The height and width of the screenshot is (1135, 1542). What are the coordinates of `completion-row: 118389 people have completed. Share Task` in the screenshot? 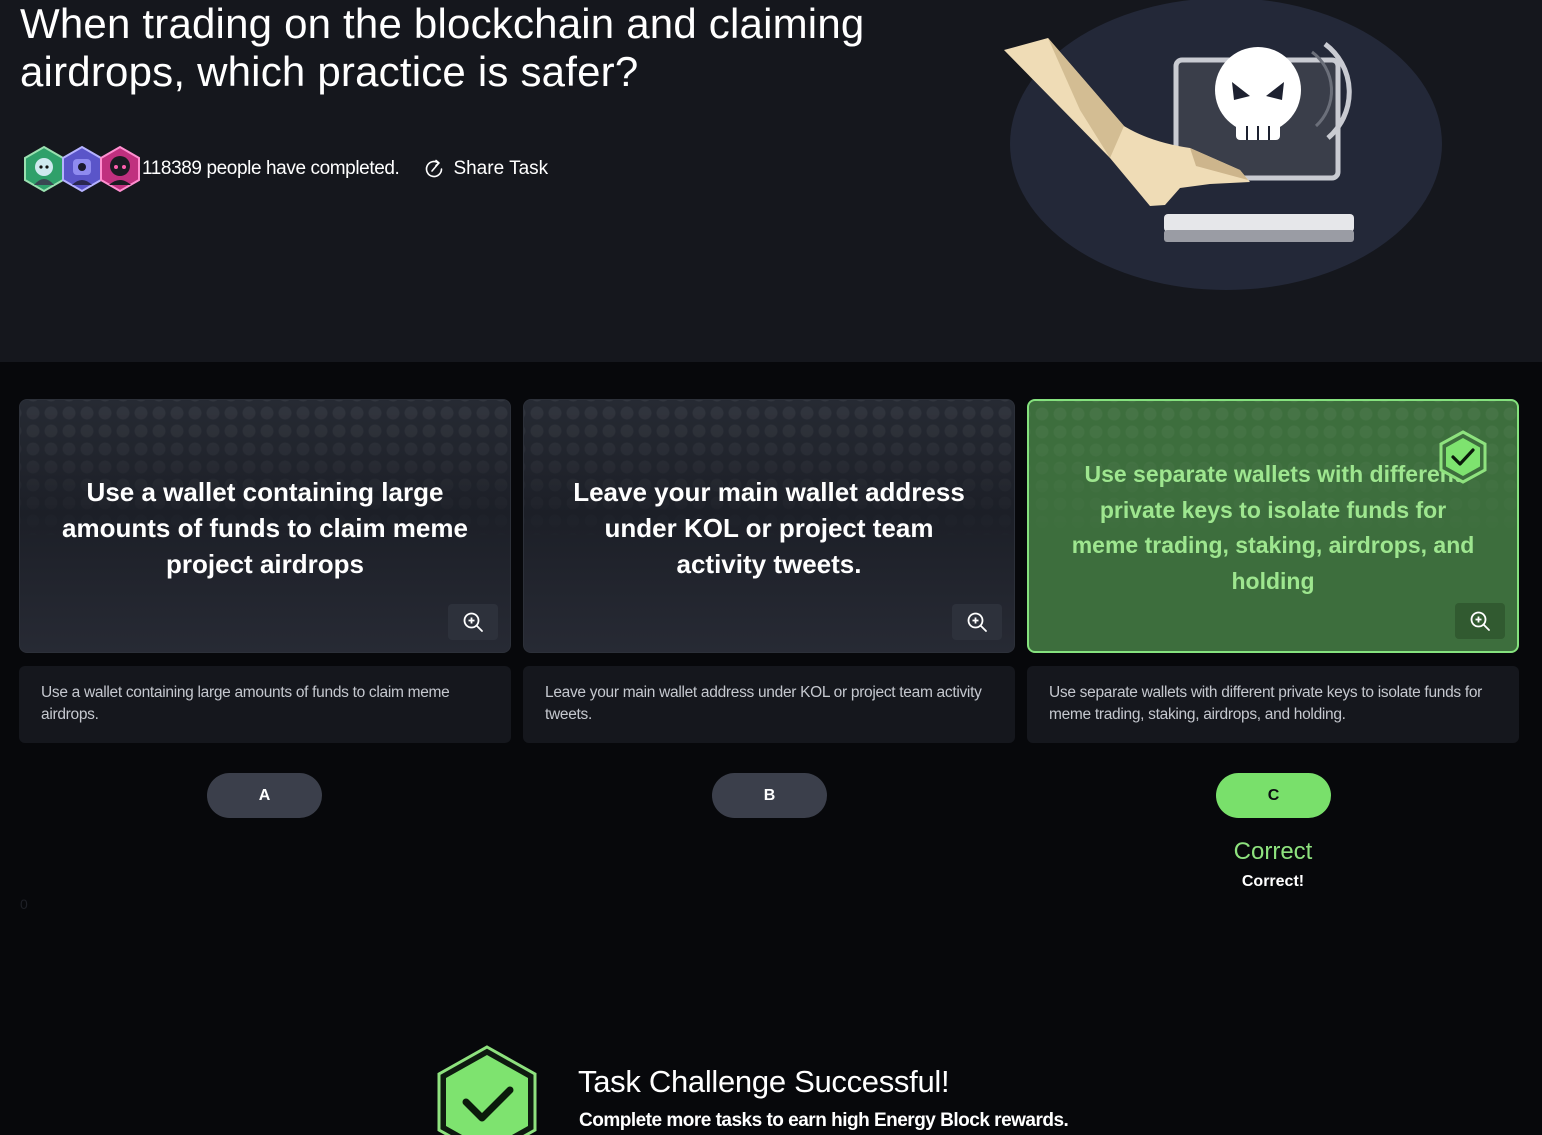 It's located at (285, 169).